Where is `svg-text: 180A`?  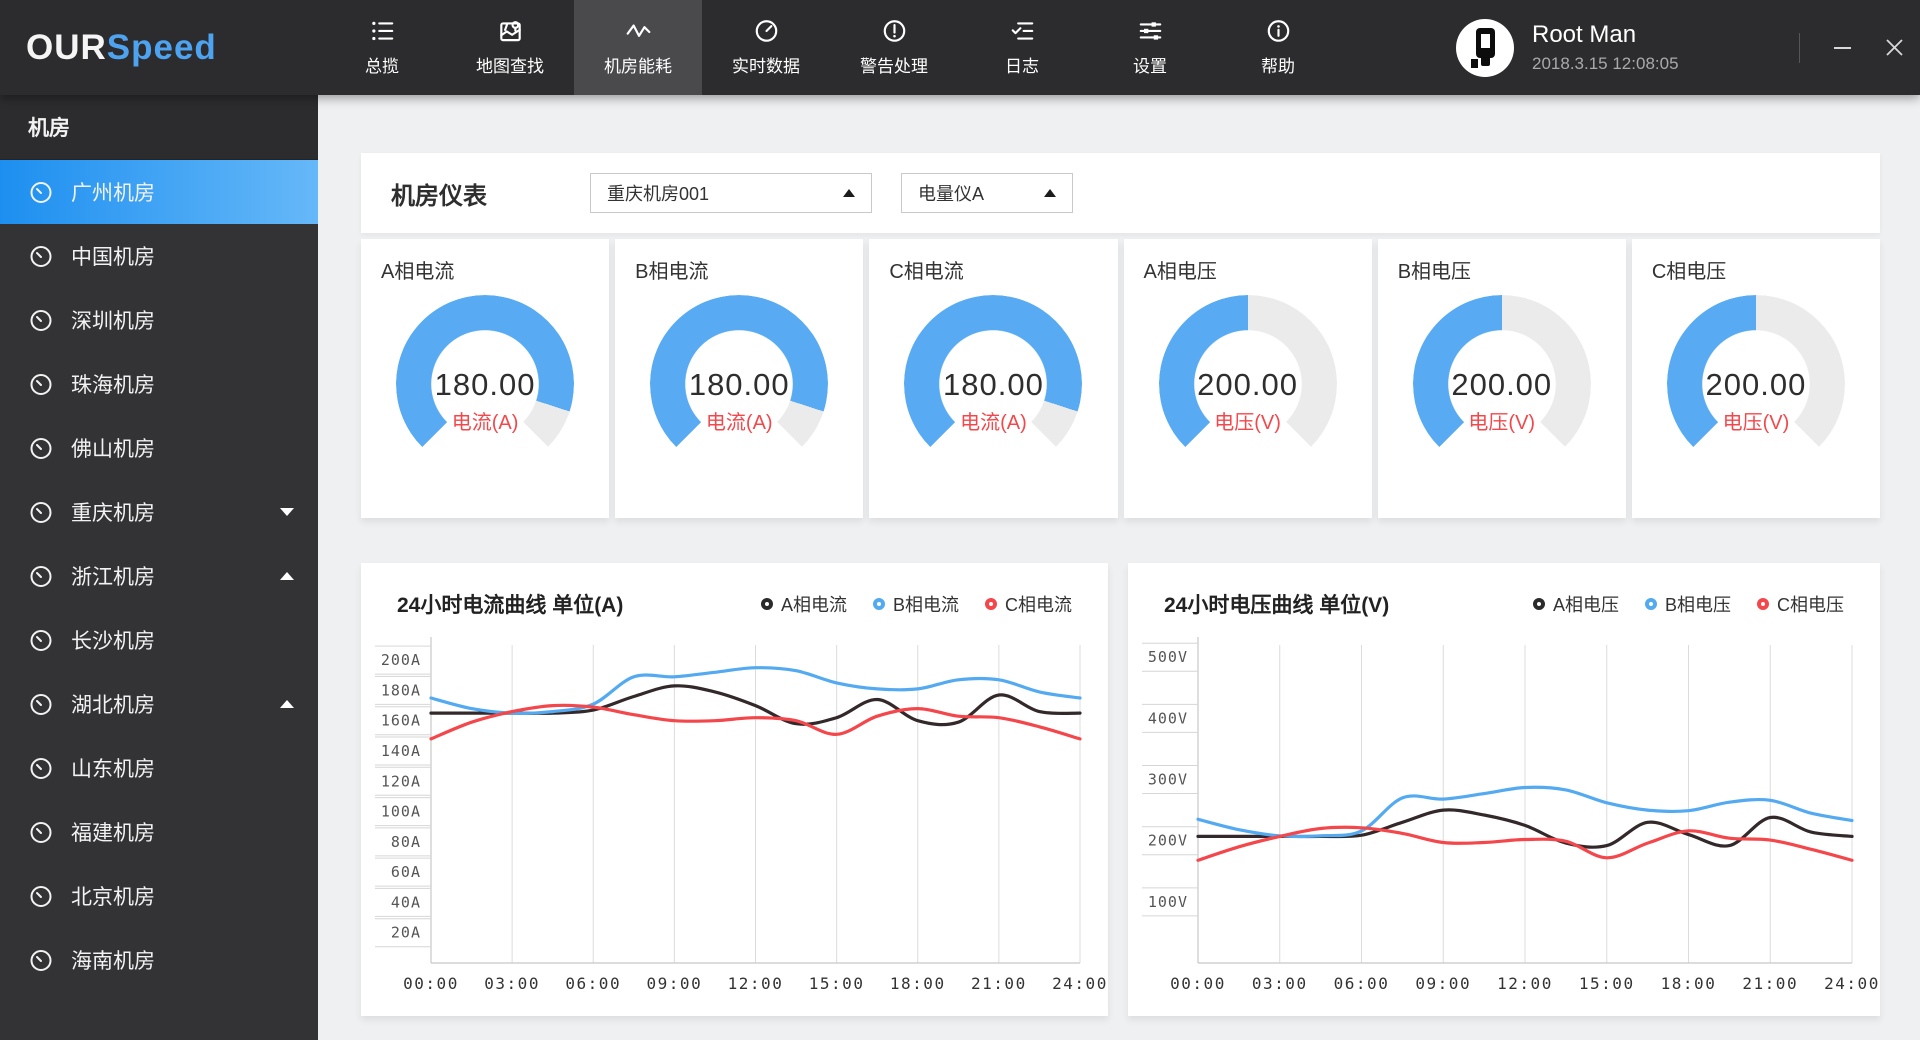 svg-text: 180A is located at coordinates (401, 690).